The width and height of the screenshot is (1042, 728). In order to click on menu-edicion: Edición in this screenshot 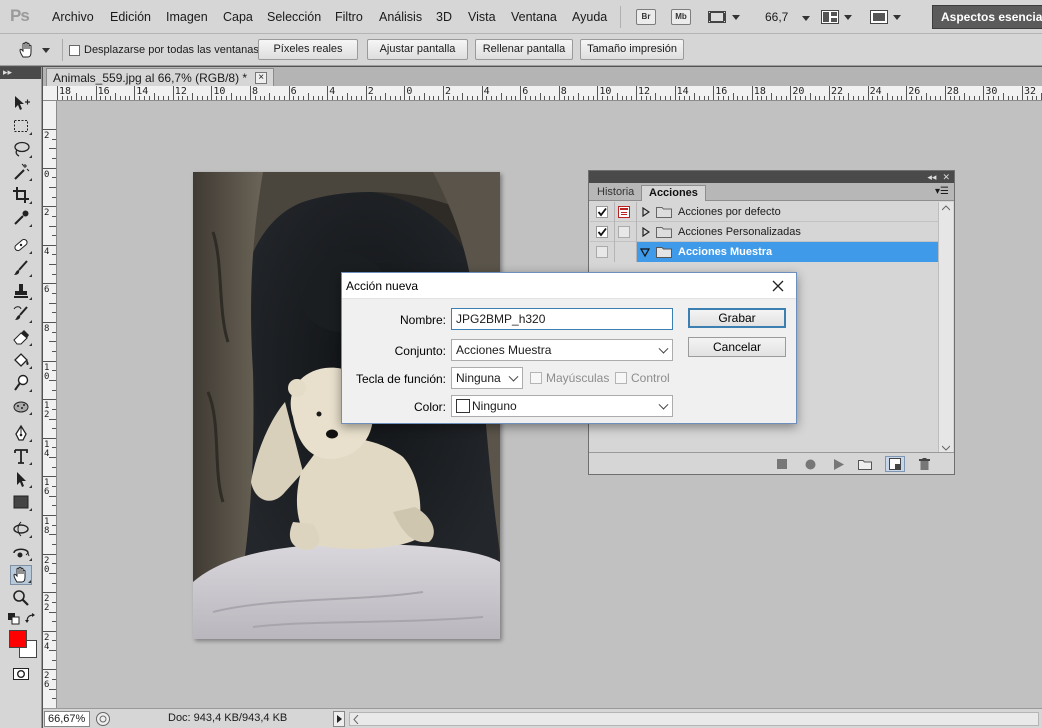, I will do `click(130, 17)`.